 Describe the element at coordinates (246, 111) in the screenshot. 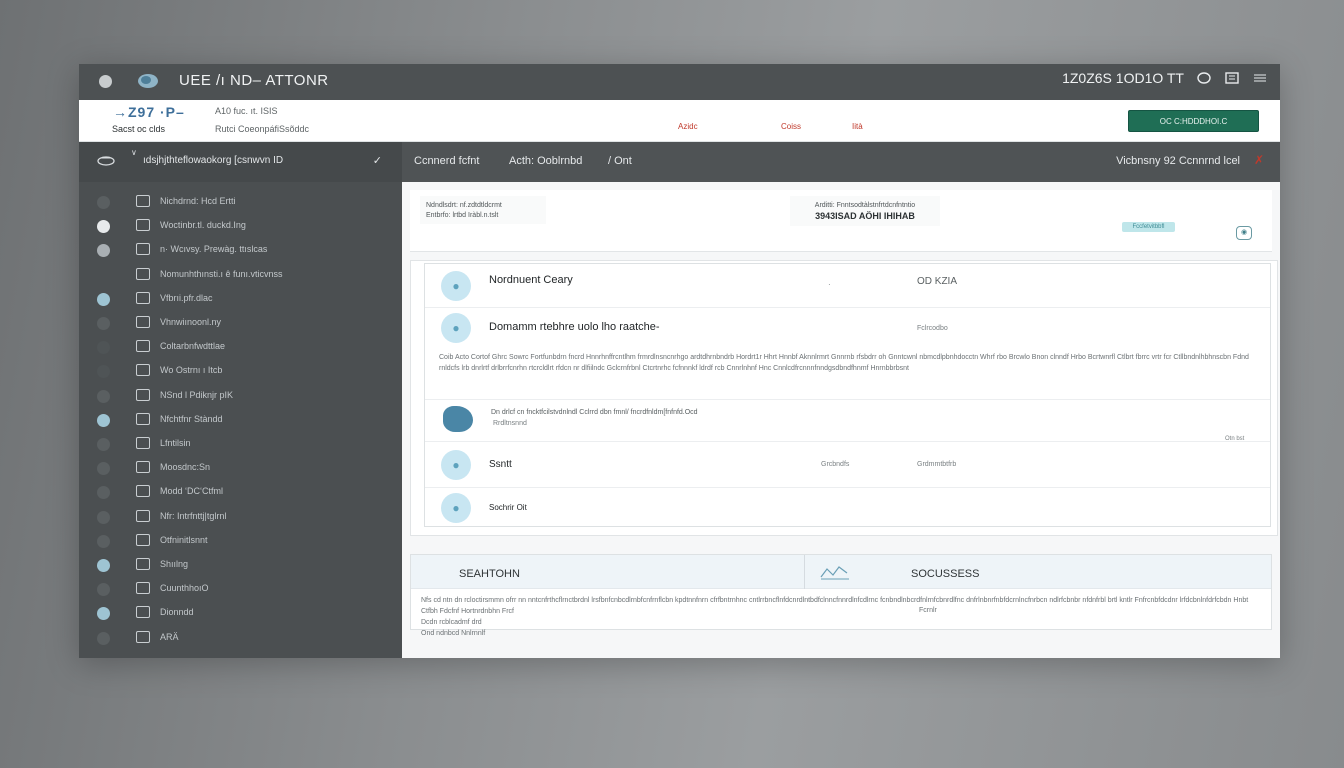

I see `header-info-top: A10 fuc. ıt. ISIS` at that location.